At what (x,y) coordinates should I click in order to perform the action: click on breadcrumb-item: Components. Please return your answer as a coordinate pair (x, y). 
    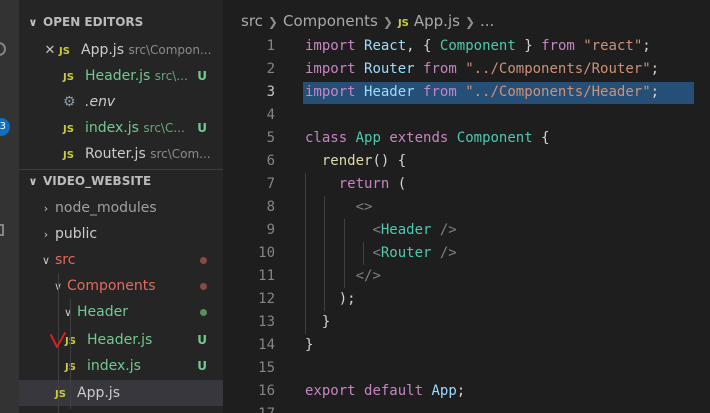
    Looking at the image, I should click on (330, 21).